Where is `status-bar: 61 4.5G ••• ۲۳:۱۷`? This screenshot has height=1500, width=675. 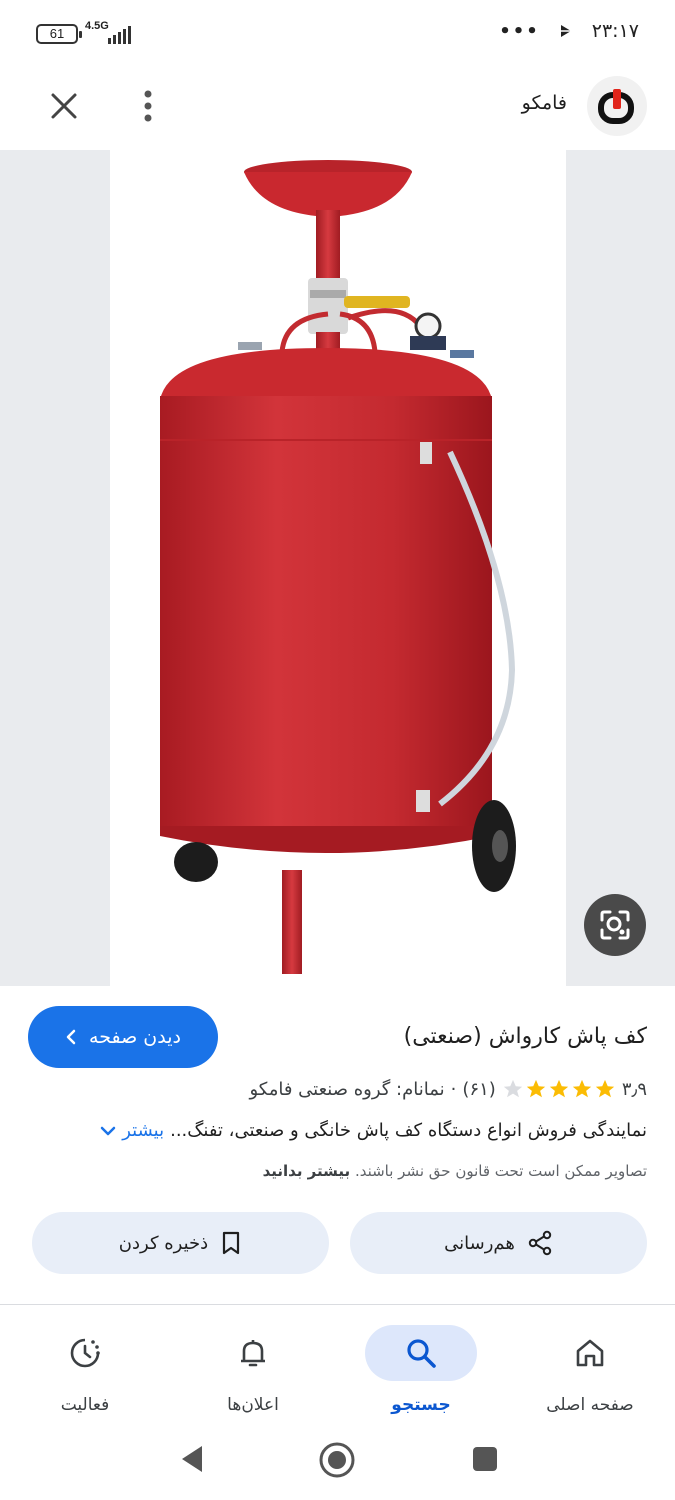 status-bar: 61 4.5G ••• ۲۳:۱۷ is located at coordinates (337, 33).